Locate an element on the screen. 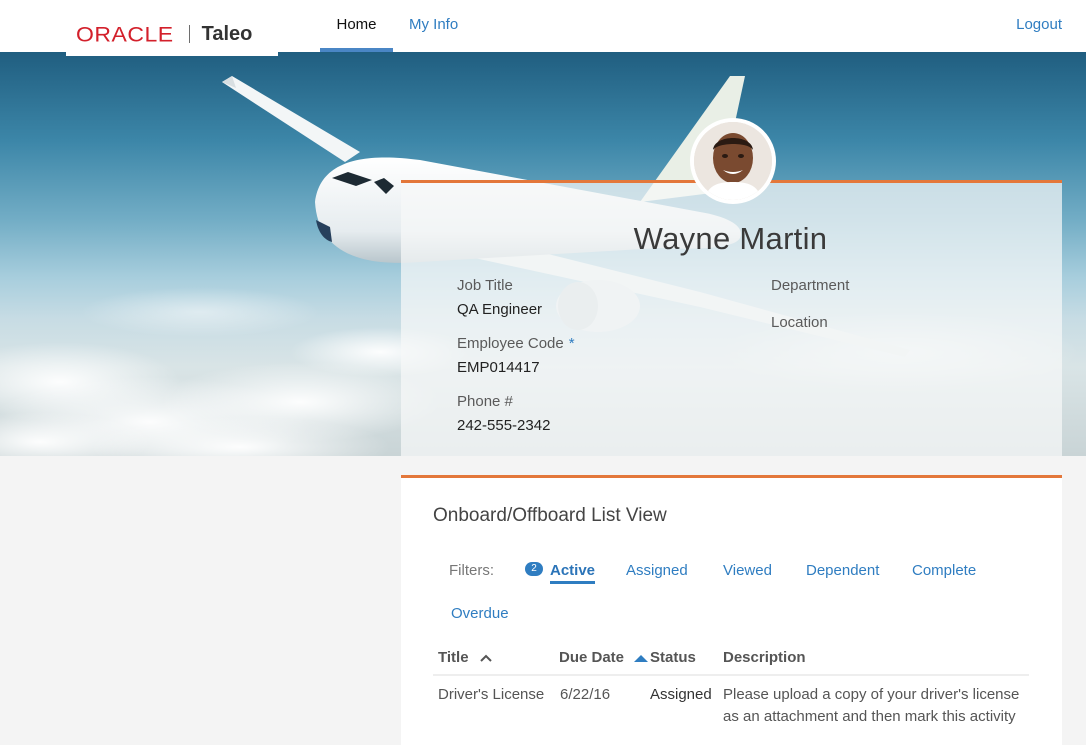 The image size is (1086, 745). filter-complete: Complete is located at coordinates (944, 570).